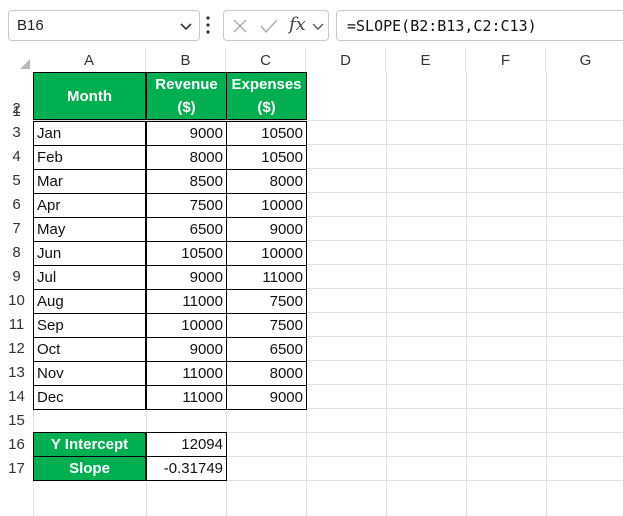  What do you see at coordinates (186, 205) in the screenshot?
I see `revenue-cell: 7500` at bounding box center [186, 205].